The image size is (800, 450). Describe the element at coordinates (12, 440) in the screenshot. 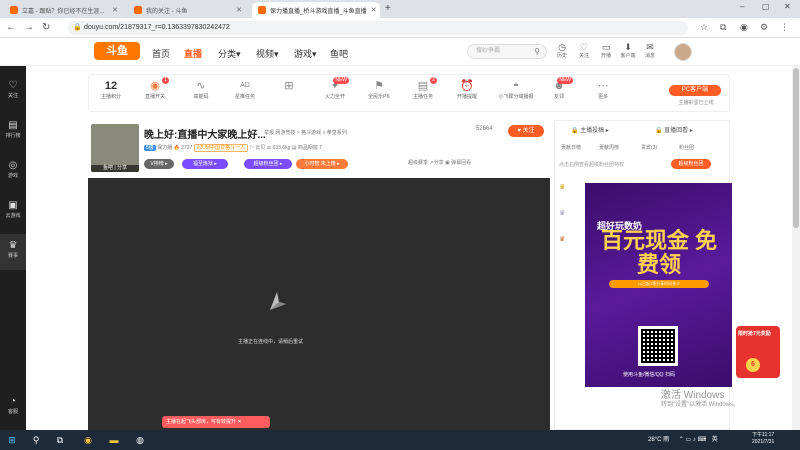

I see `windows-start-icon: ⊞` at that location.